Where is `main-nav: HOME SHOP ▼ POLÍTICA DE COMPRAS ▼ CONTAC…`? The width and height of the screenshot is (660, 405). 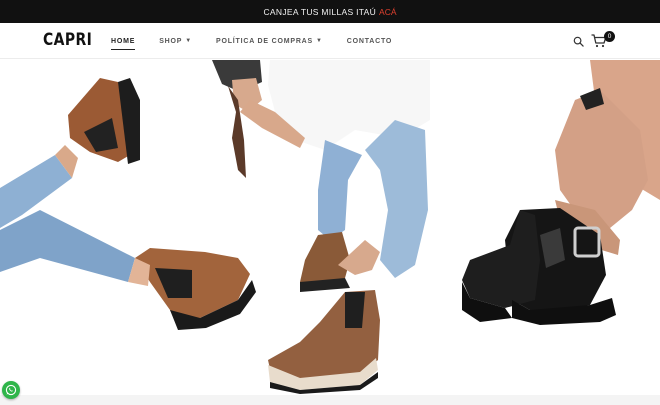
main-nav: HOME SHOP ▼ POLÍTICA DE COMPRAS ▼ CONTAC… is located at coordinates (263, 41).